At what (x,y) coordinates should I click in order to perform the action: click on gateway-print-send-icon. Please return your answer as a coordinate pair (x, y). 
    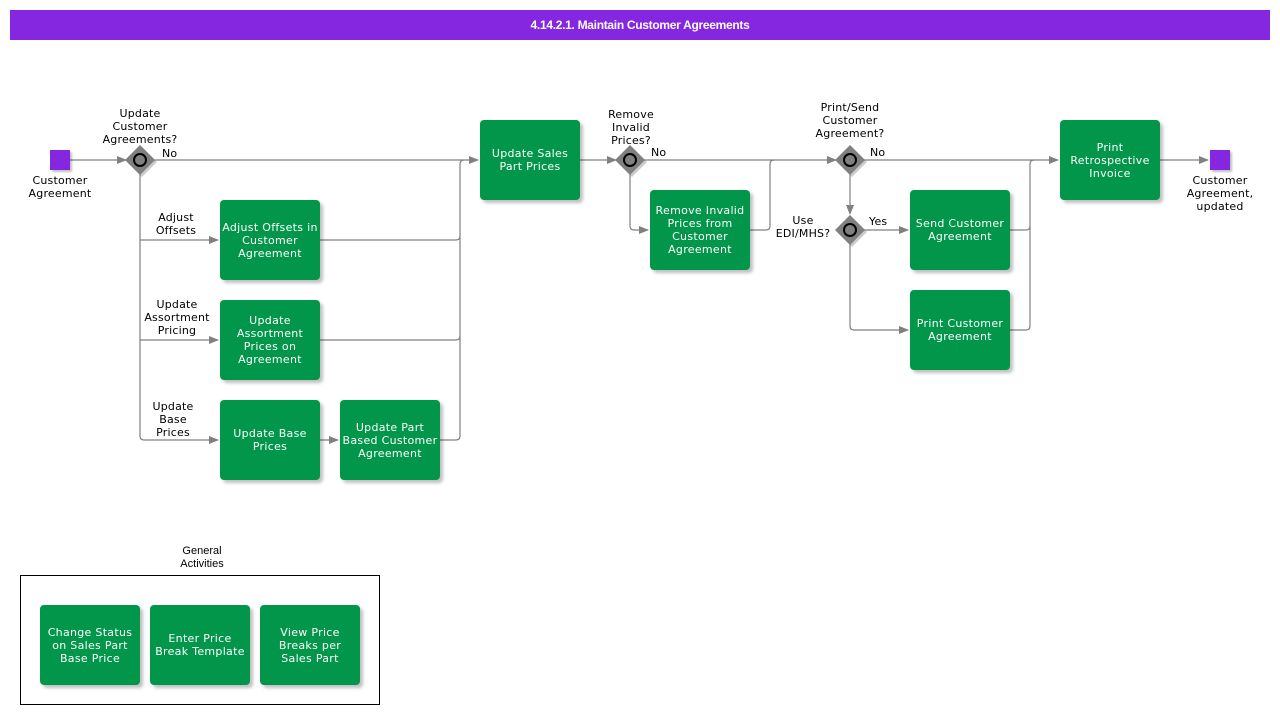
    Looking at the image, I should click on (851, 161).